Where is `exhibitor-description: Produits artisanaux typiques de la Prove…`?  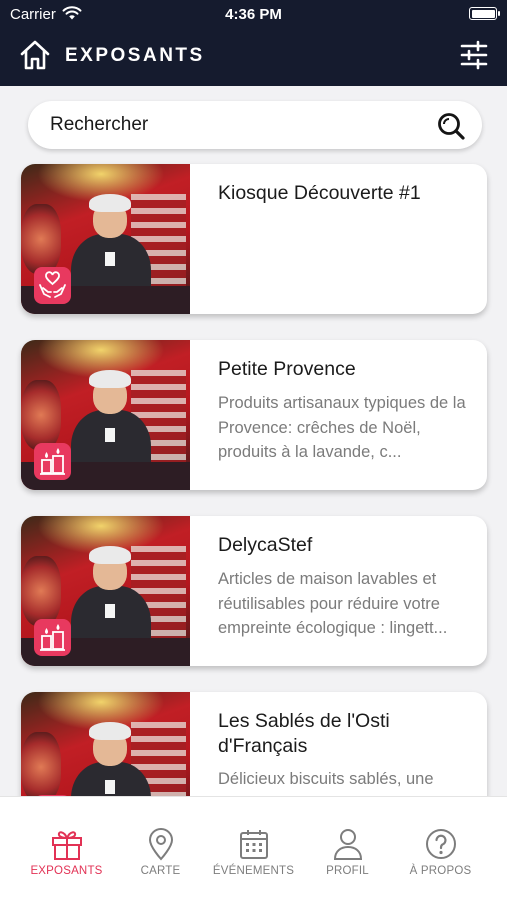
exhibitor-description: Produits artisanaux typiques de la Prove… is located at coordinates (345, 428).